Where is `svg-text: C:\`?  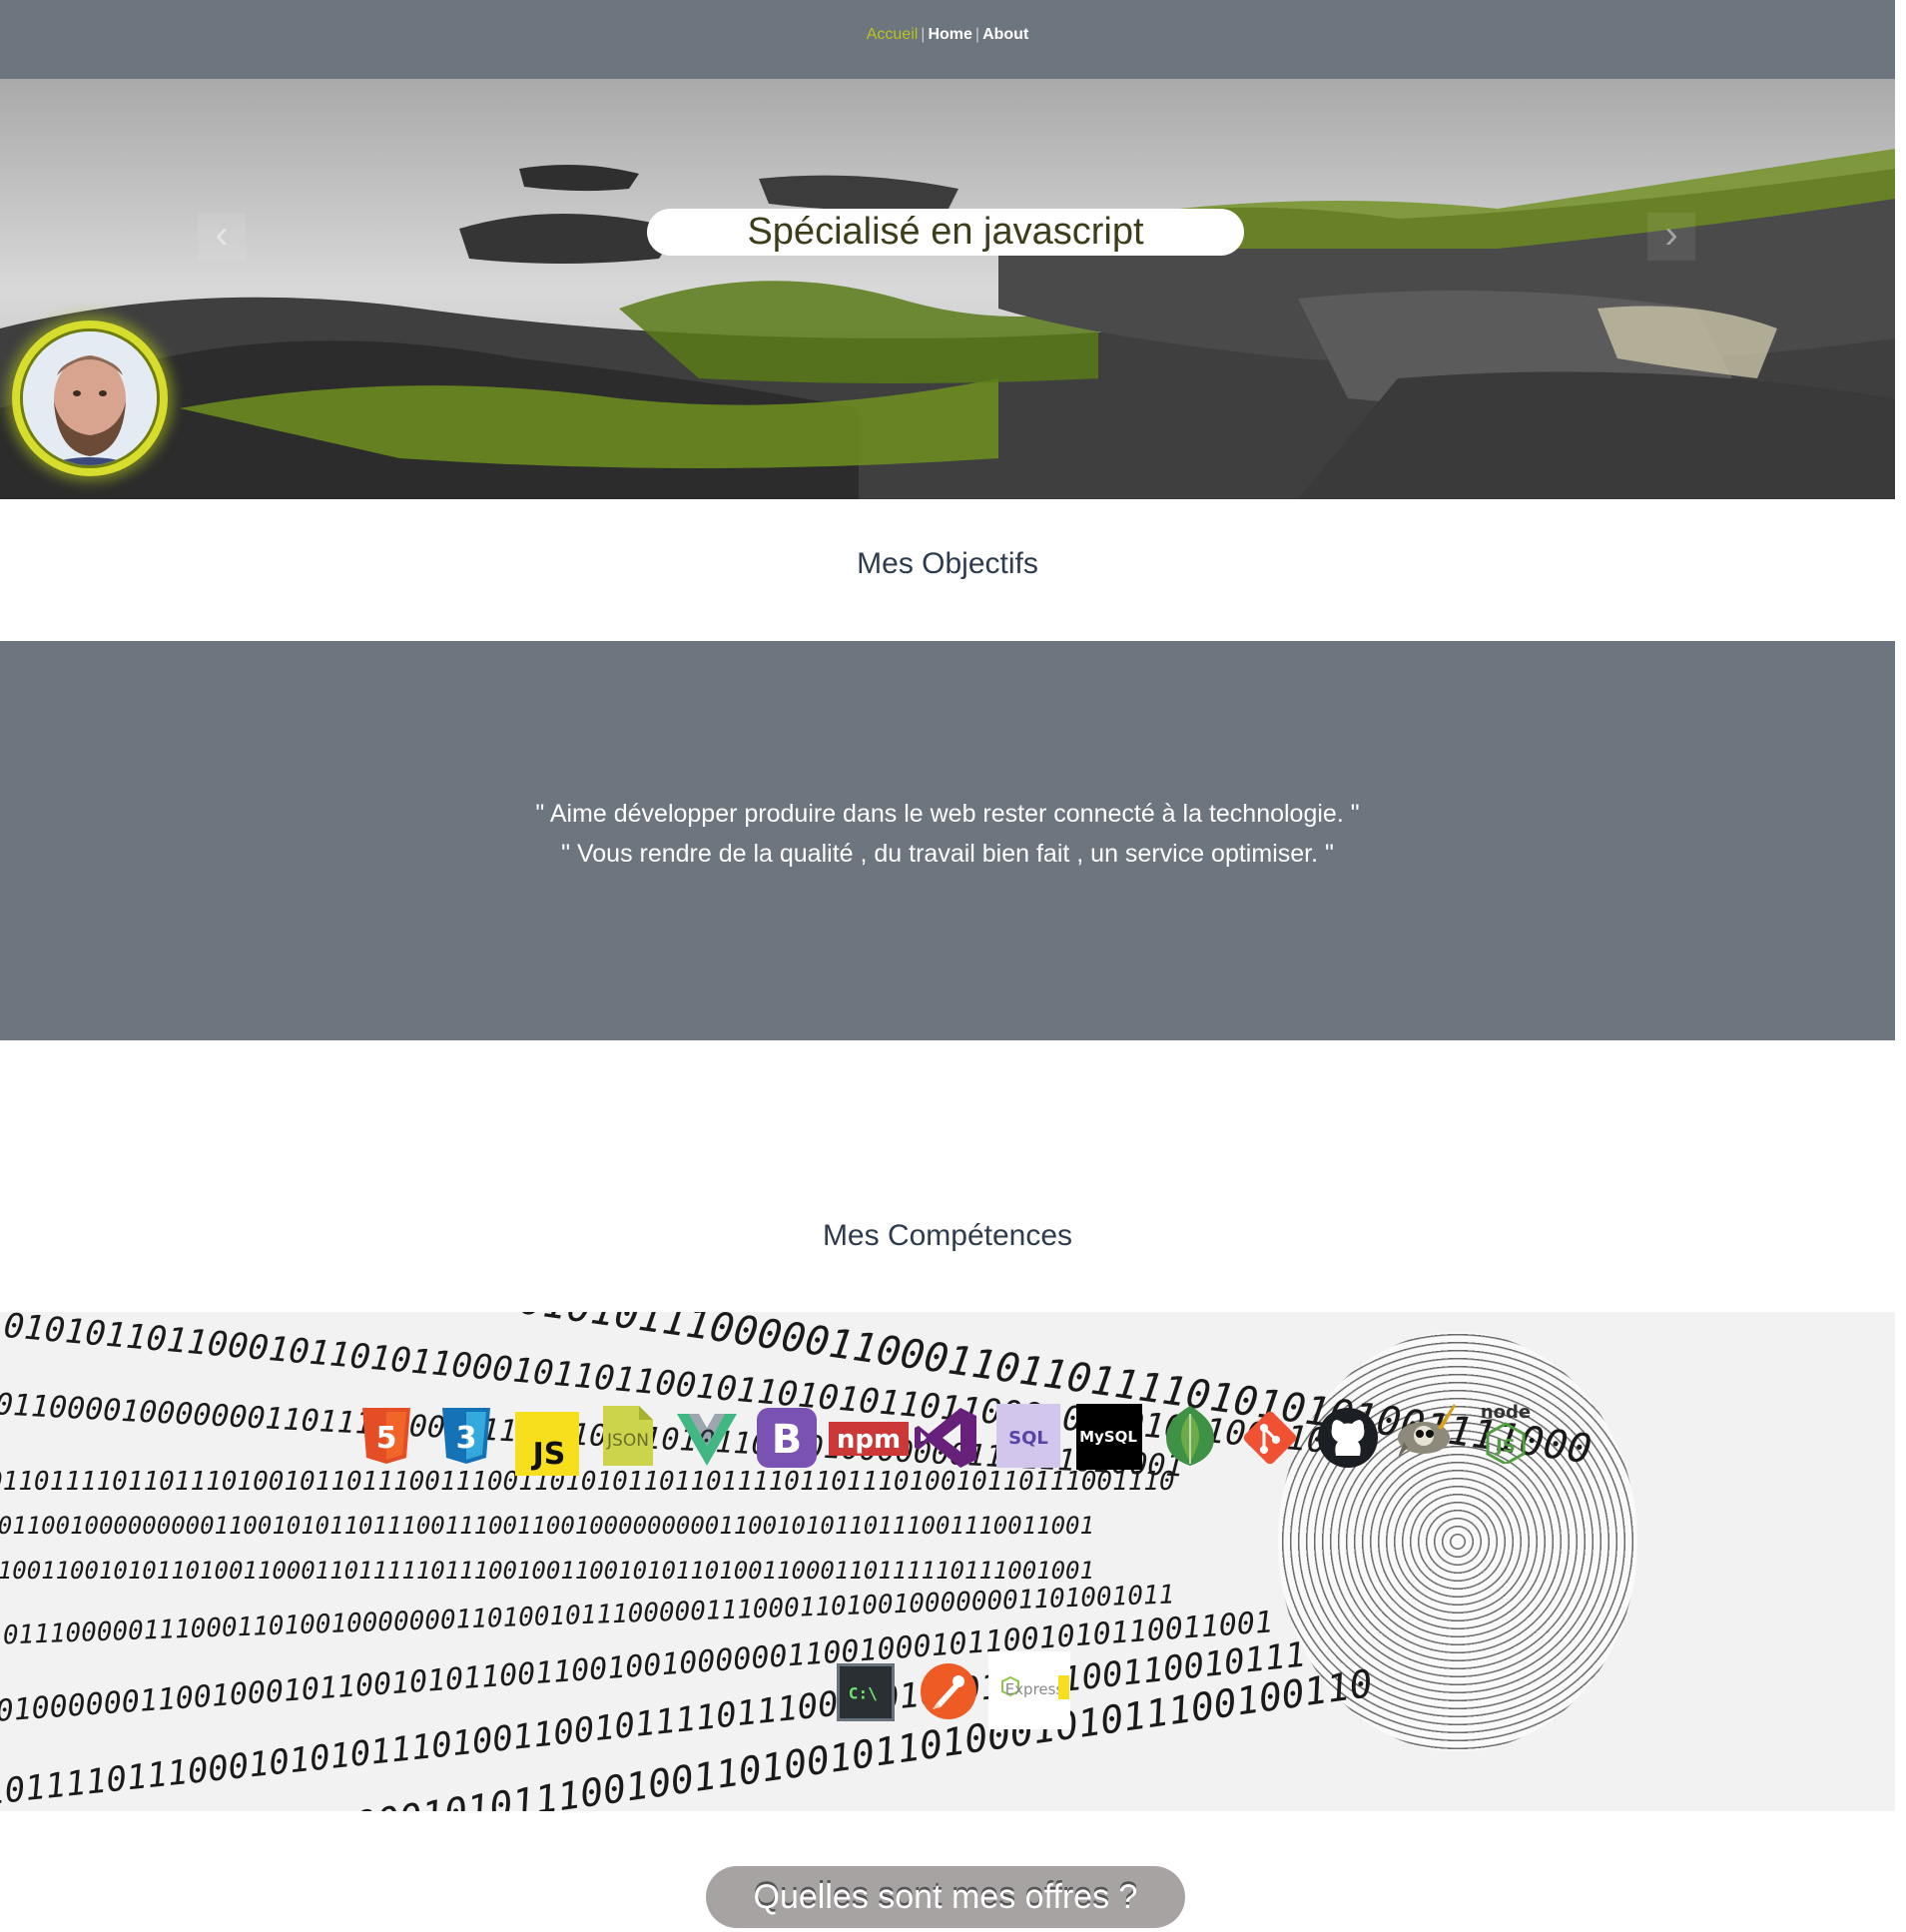 svg-text: C:\ is located at coordinates (863, 1692).